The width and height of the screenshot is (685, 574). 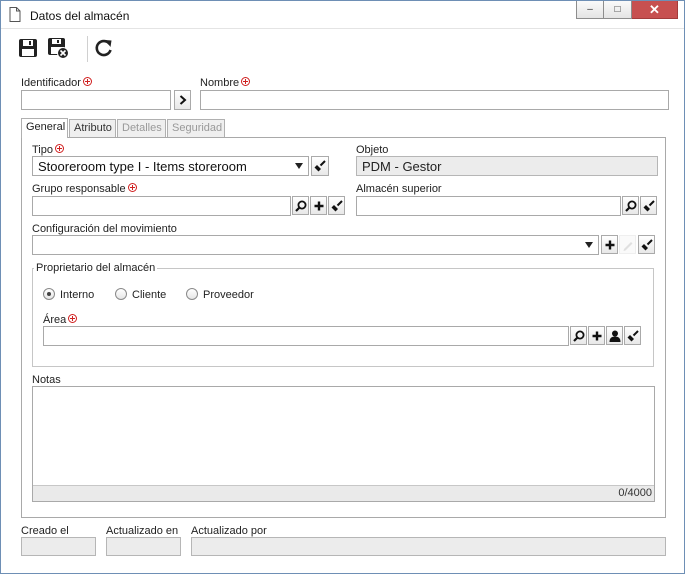 I want to click on user-icon, so click(x=614, y=336).